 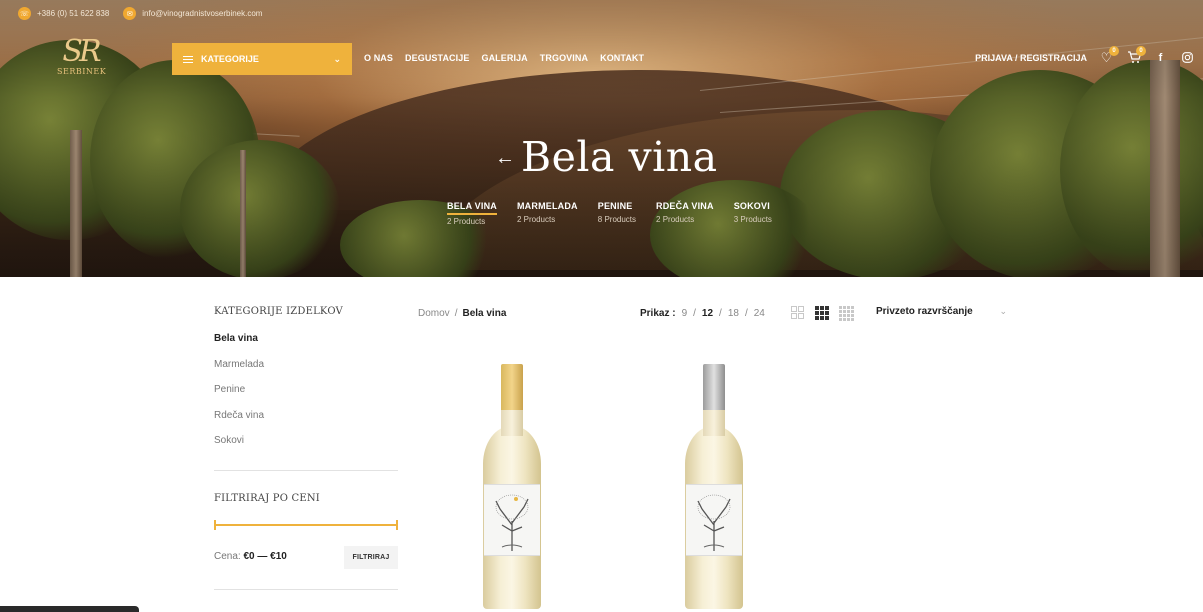 What do you see at coordinates (797, 312) in the screenshot?
I see `grid-2-columns-icon` at bounding box center [797, 312].